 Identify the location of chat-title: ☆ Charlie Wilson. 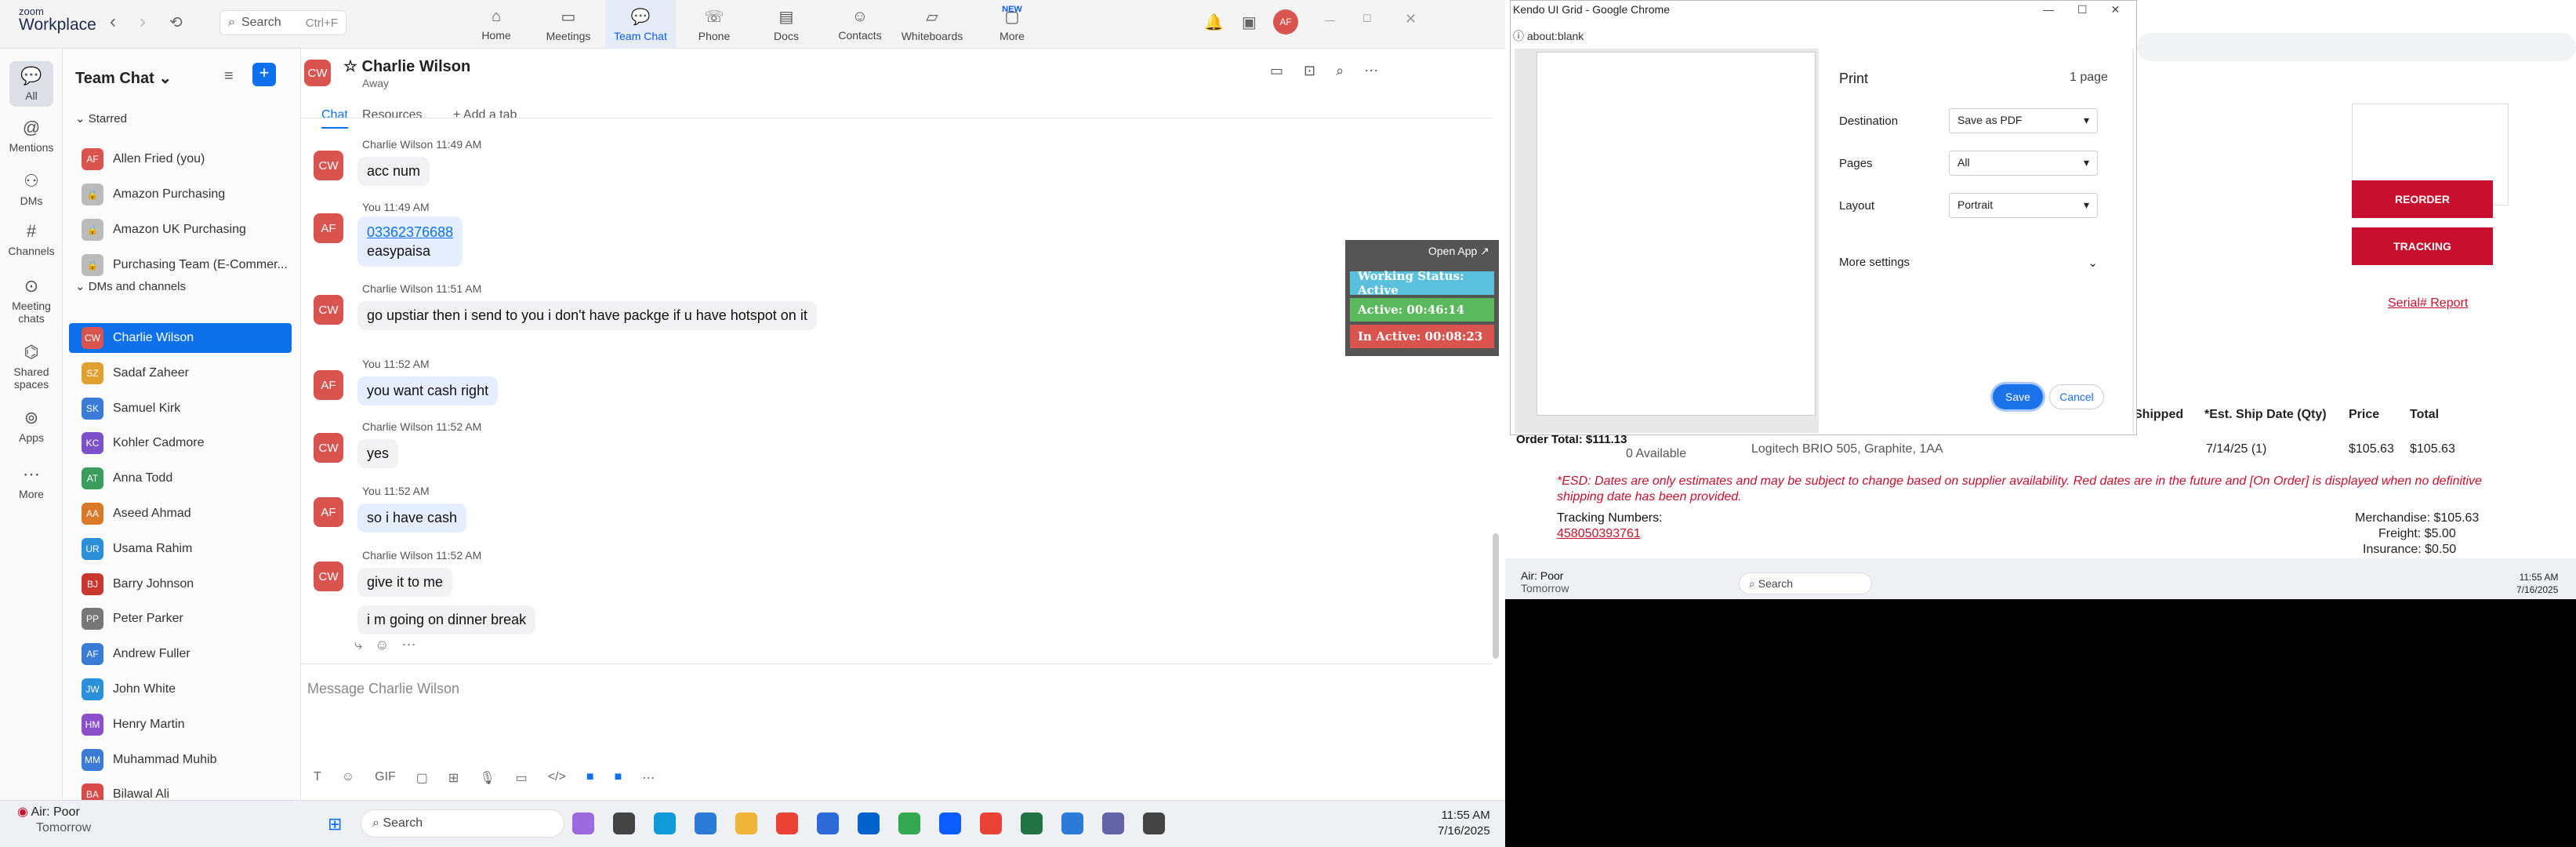
(407, 66).